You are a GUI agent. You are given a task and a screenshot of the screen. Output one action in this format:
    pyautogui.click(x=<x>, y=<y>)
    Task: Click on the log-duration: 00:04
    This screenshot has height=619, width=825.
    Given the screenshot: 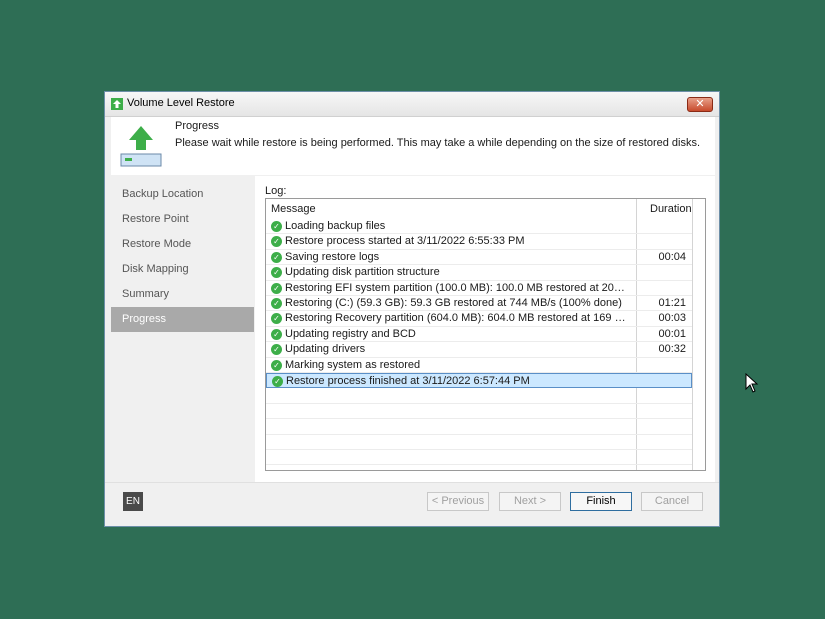 What is the action you would take?
    pyautogui.click(x=672, y=256)
    